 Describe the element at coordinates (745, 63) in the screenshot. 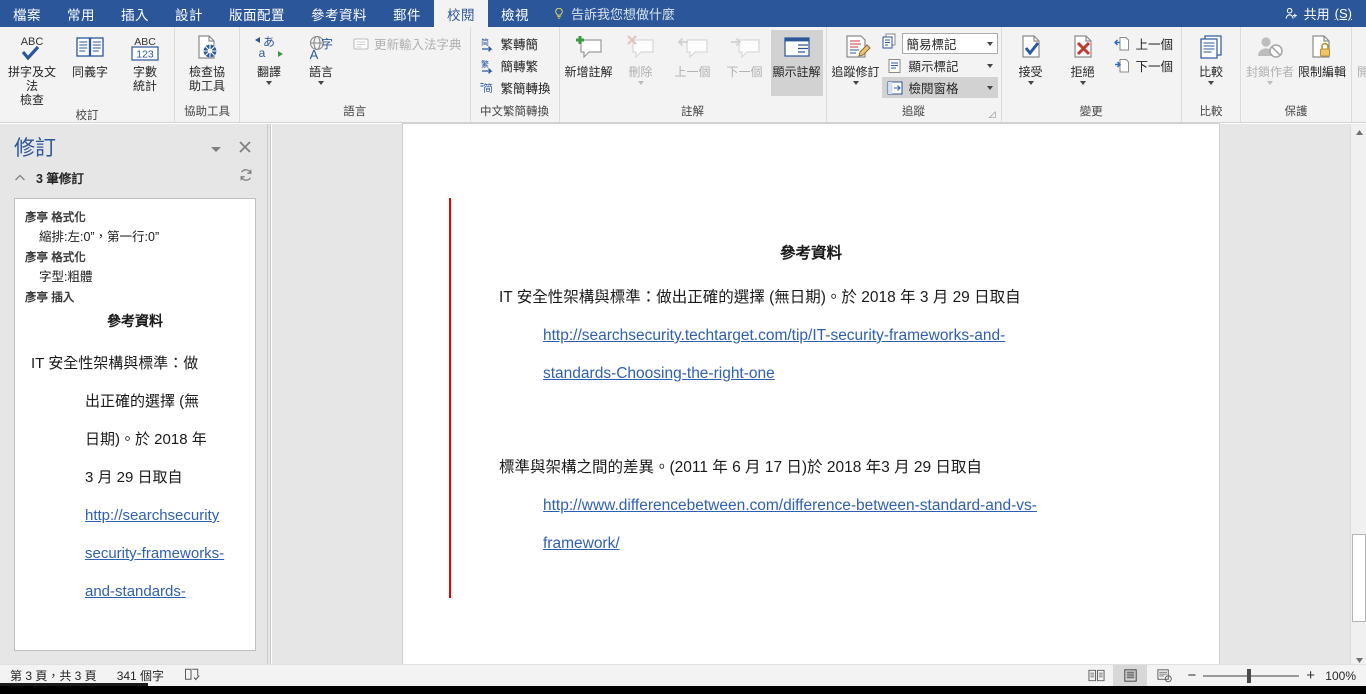

I see `next-comment-button: 下一個` at that location.